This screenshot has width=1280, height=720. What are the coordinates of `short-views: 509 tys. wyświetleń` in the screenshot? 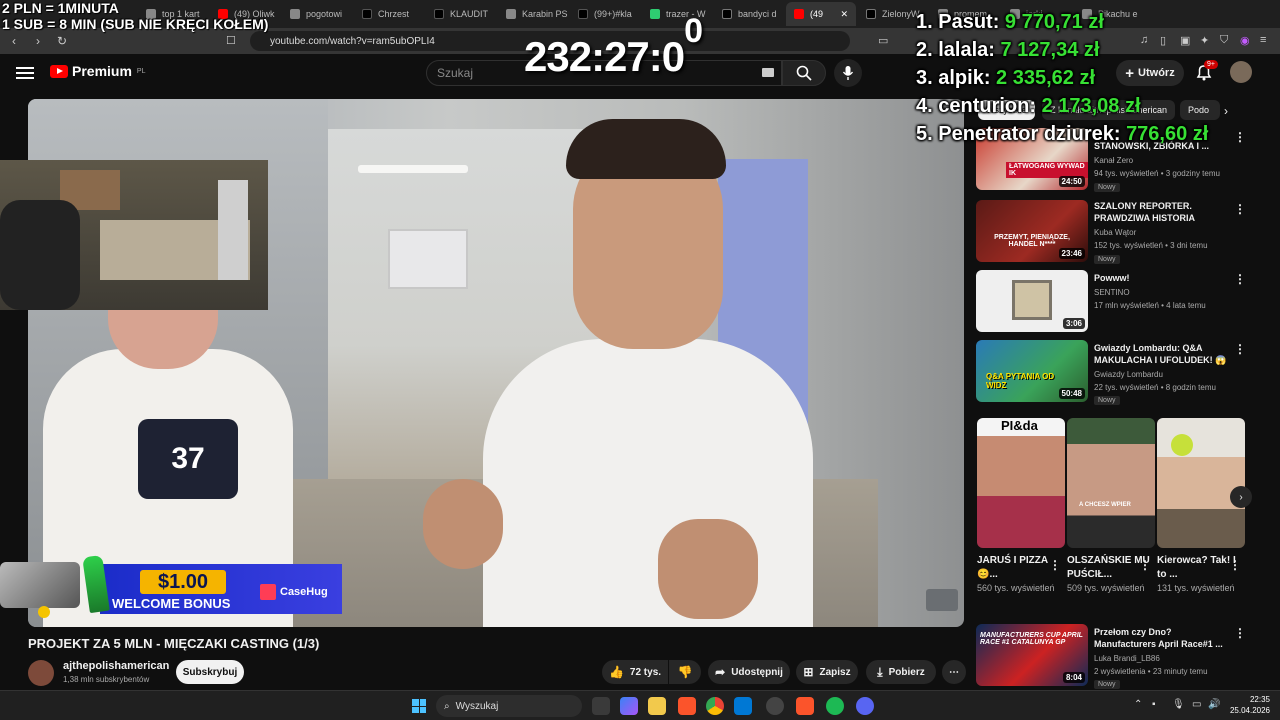 It's located at (1106, 588).